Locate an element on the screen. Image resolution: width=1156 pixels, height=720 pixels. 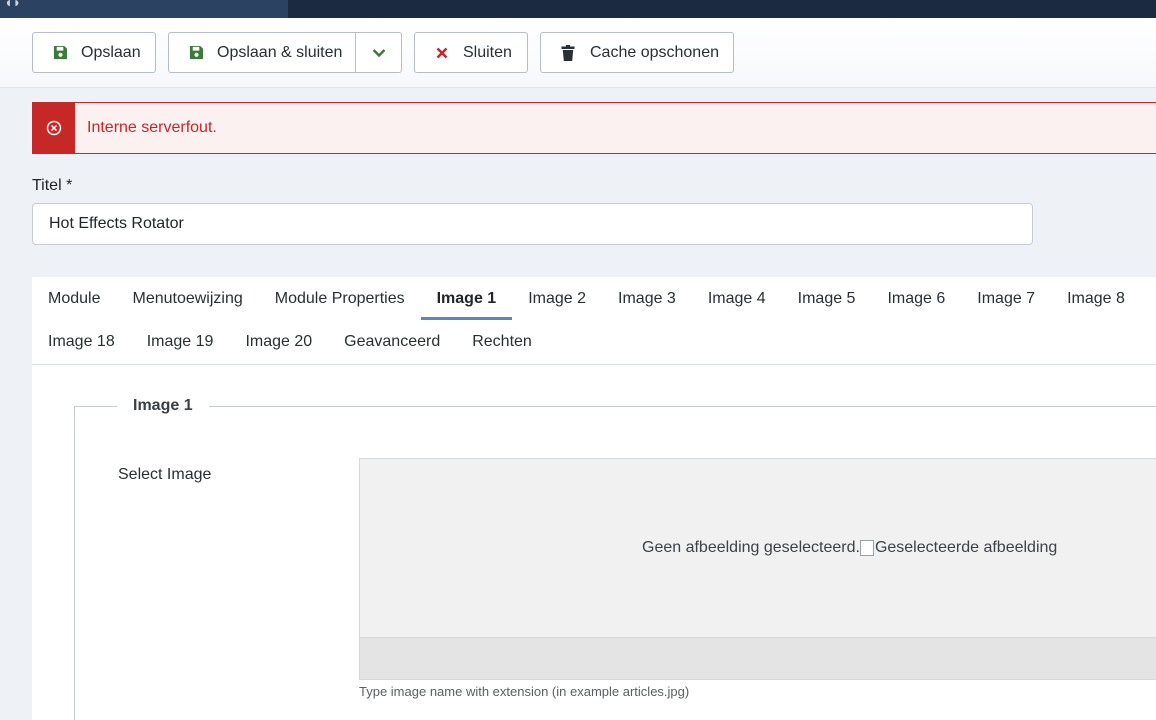
brand-logo-icon: ◖◗ is located at coordinates (12, 5).